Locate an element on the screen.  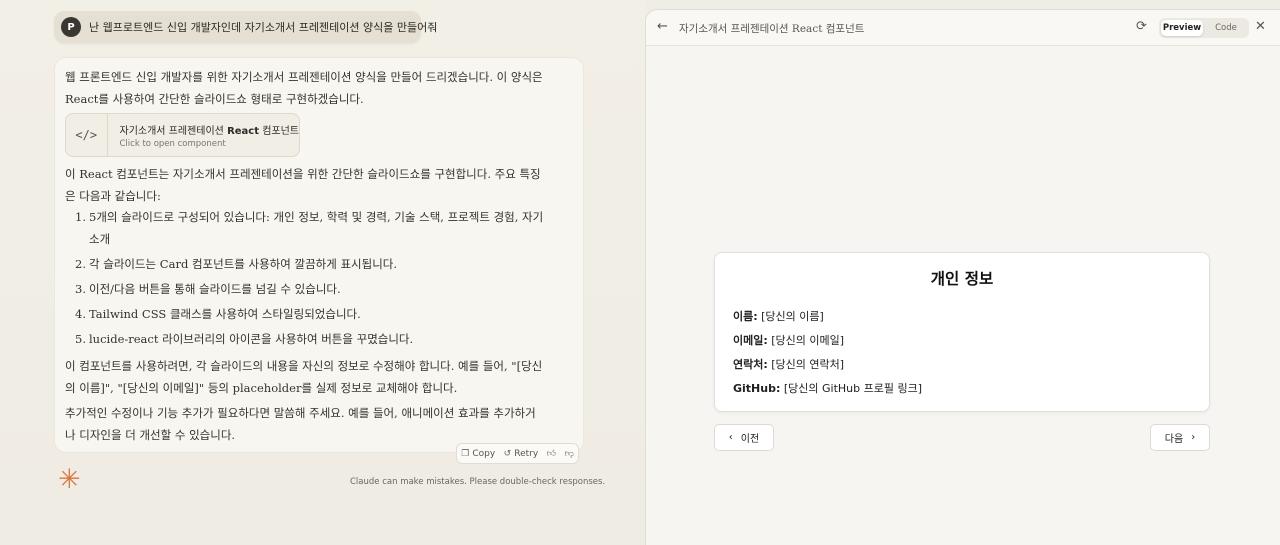
retry-icon: ↺ is located at coordinates (507, 453).